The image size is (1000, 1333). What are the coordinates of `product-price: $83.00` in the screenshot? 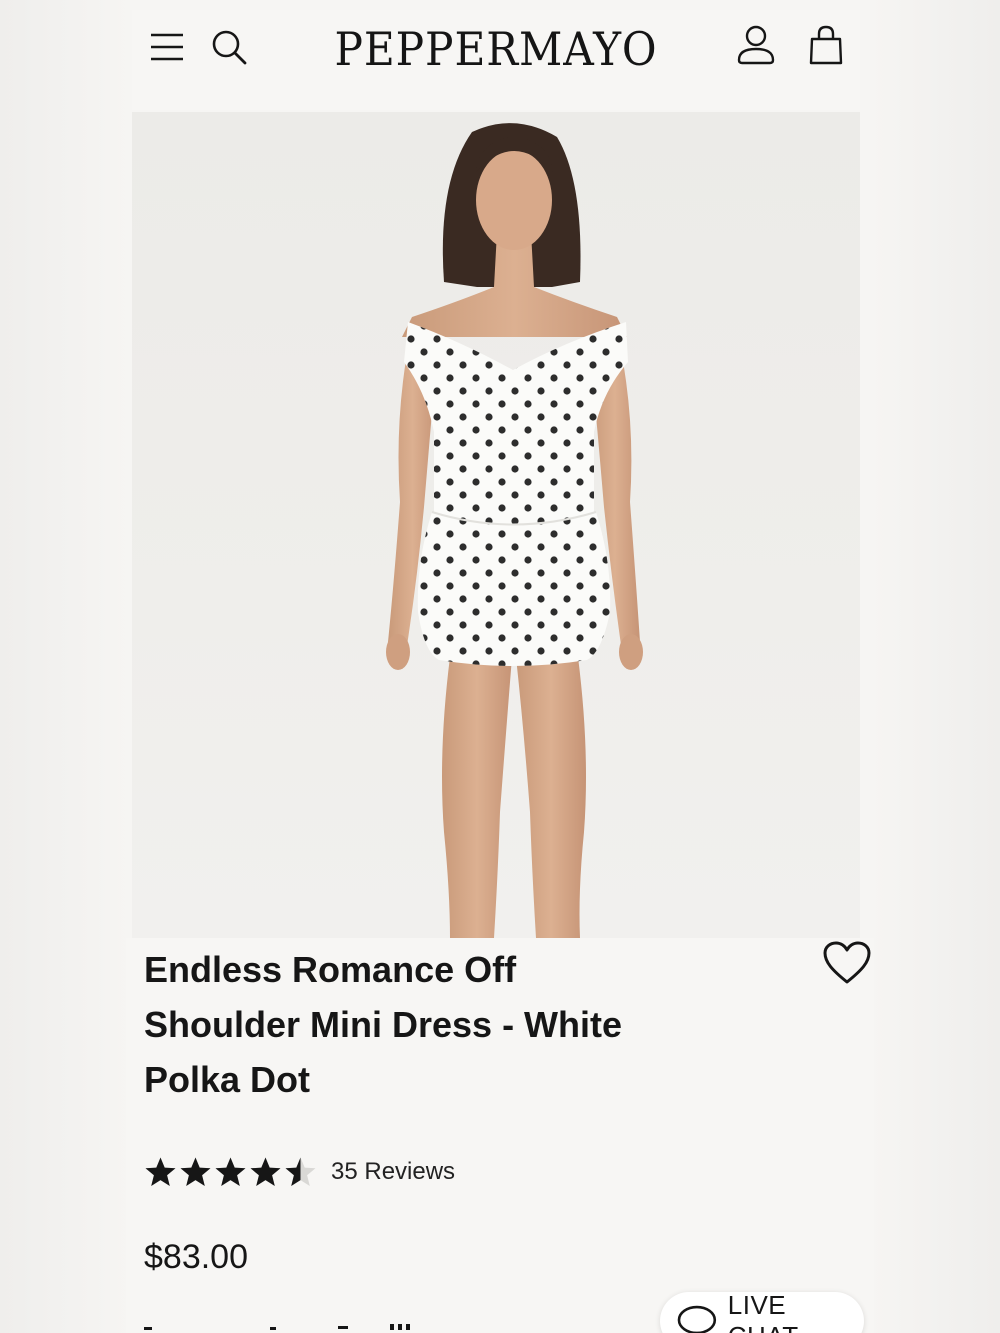 It's located at (196, 1257).